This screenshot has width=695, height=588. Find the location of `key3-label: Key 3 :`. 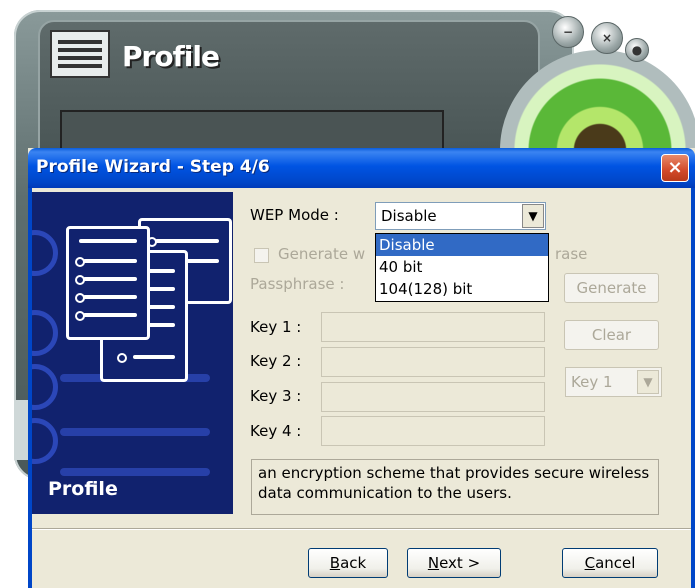

key3-label: Key 3 : is located at coordinates (276, 396).